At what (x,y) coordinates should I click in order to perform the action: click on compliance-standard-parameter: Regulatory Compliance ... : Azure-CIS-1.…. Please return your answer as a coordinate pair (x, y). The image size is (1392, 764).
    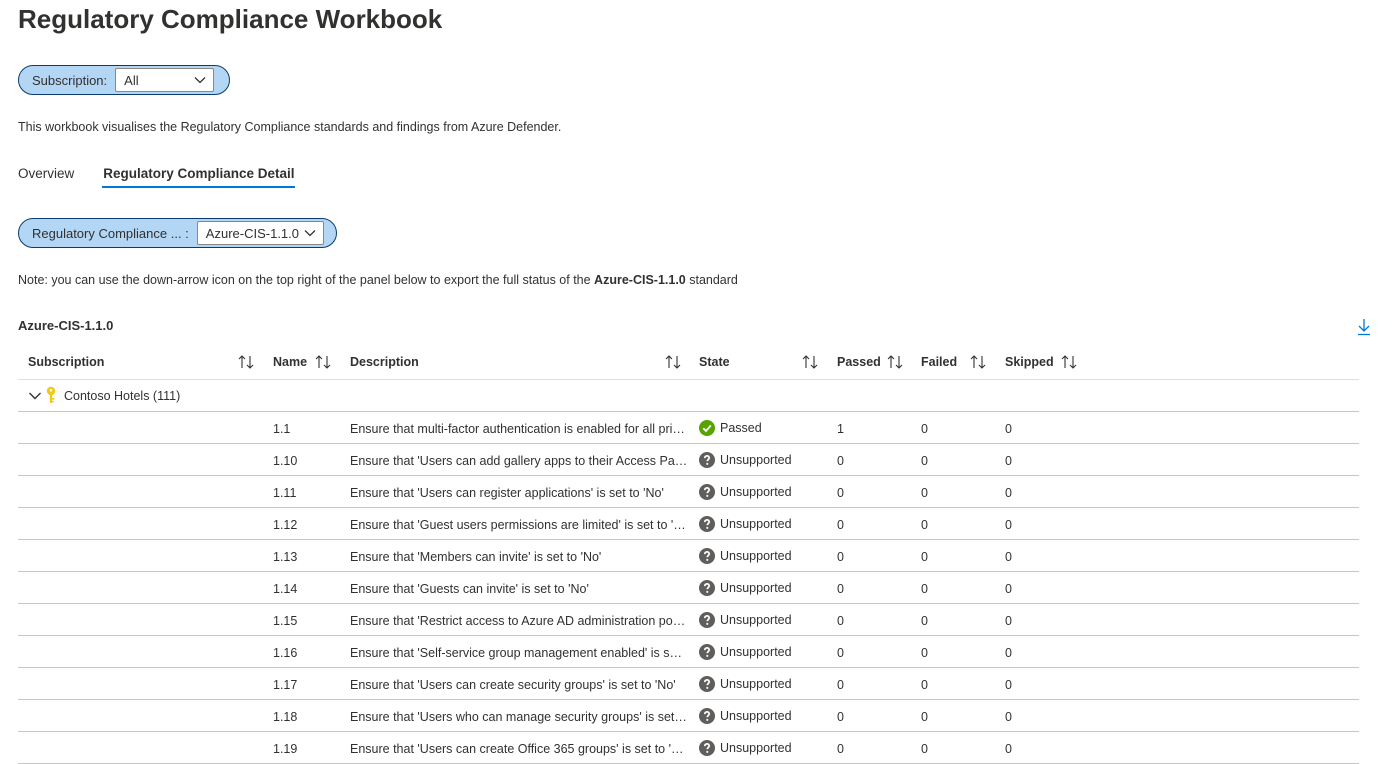
    Looking at the image, I should click on (177, 233).